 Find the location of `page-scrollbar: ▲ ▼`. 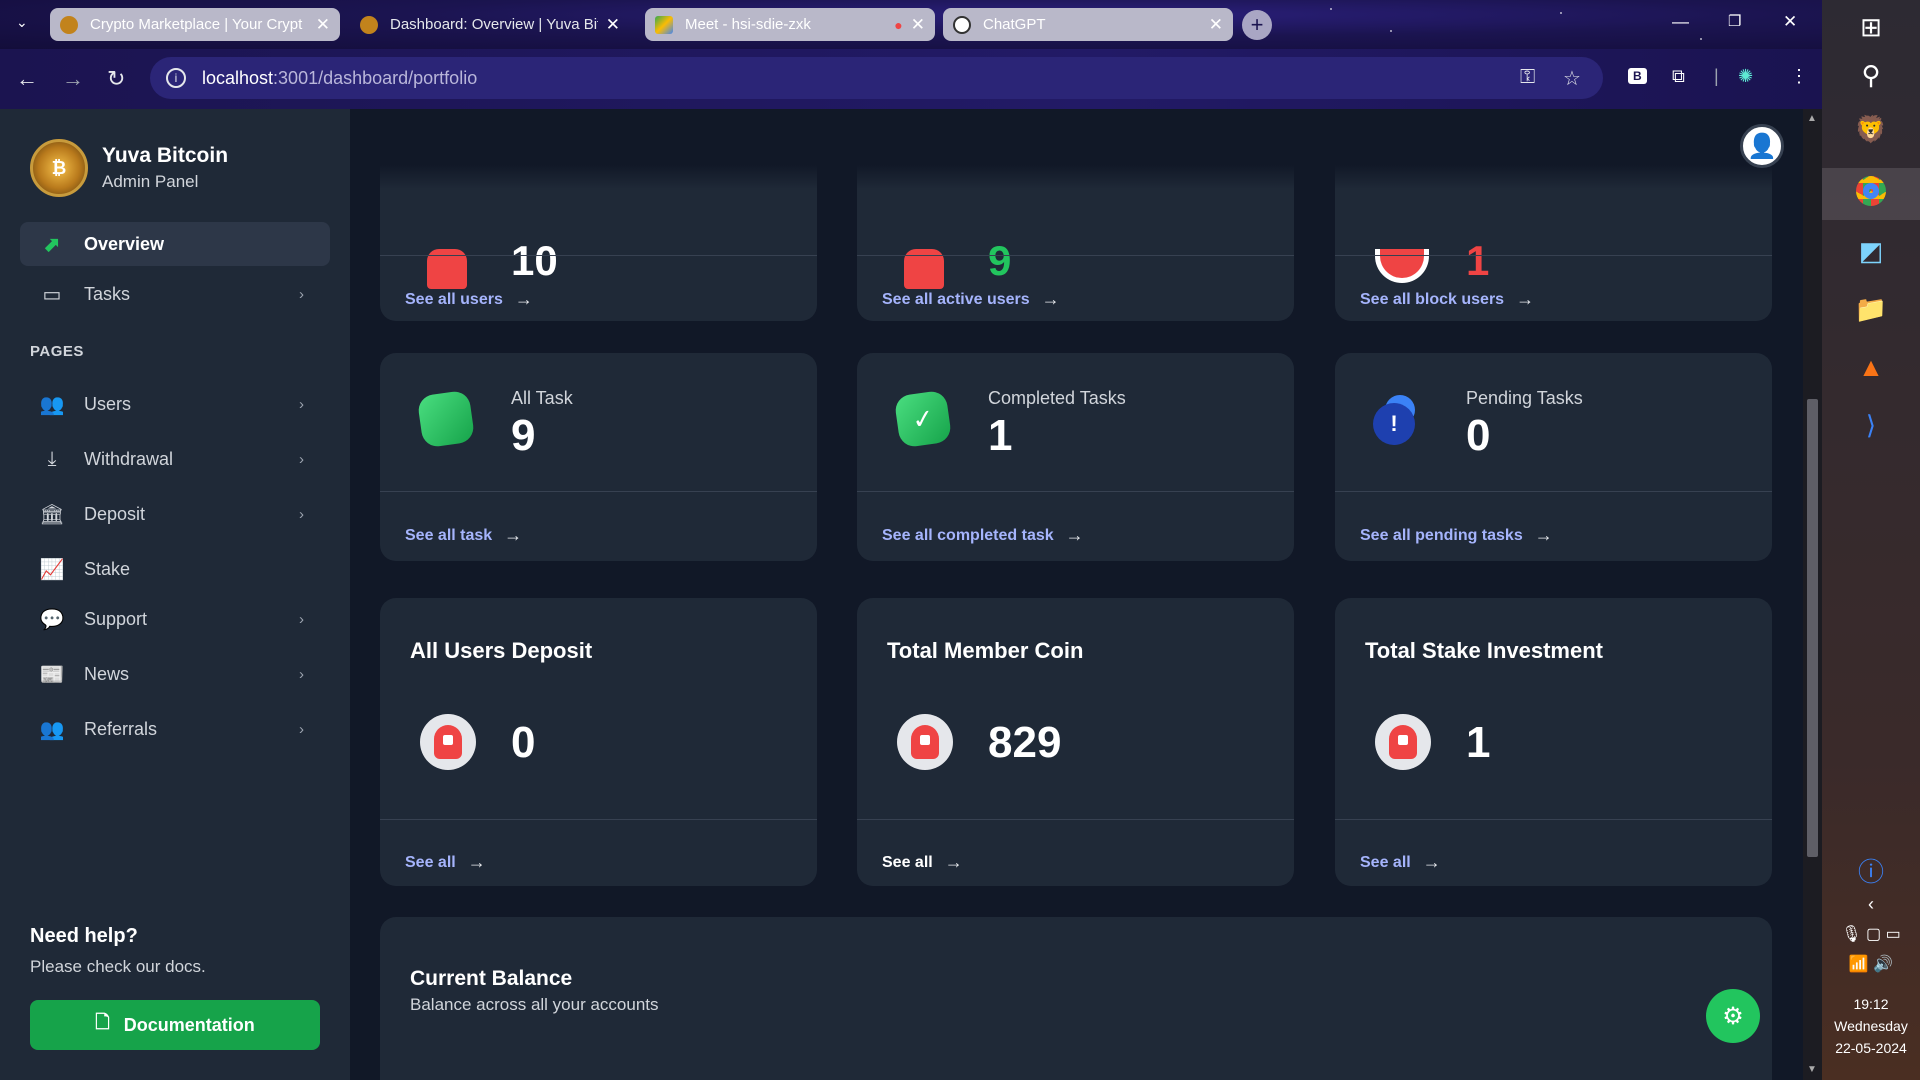

page-scrollbar: ▲ ▼ is located at coordinates (1812, 594).